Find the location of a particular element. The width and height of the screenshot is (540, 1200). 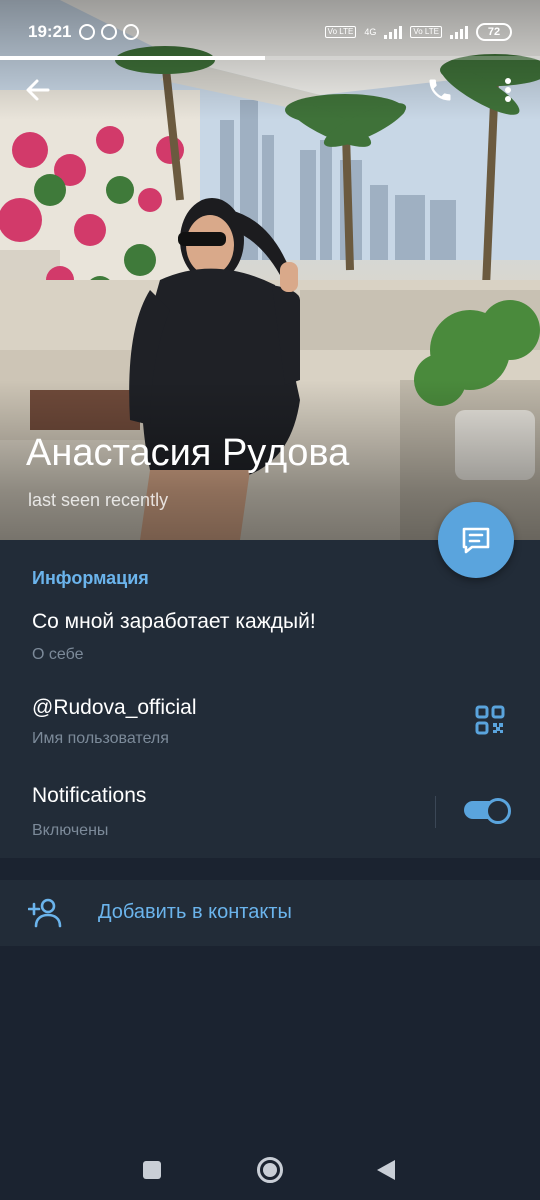

message-button is located at coordinates (476, 540).